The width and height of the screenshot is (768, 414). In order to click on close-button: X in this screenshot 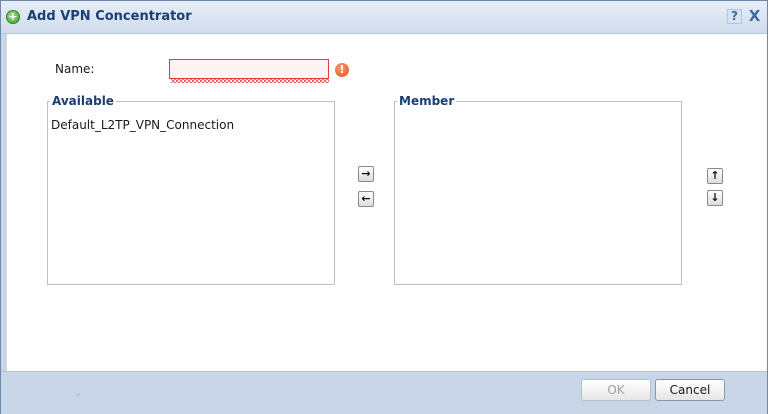, I will do `click(754, 16)`.